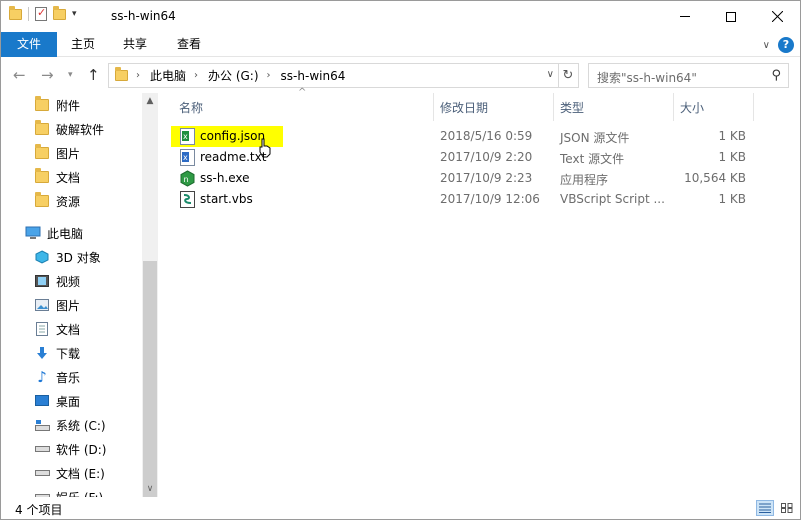 The height and width of the screenshot is (520, 801). What do you see at coordinates (168, 75) in the screenshot?
I see `breadcrumb-this-pc: 此电脑` at bounding box center [168, 75].